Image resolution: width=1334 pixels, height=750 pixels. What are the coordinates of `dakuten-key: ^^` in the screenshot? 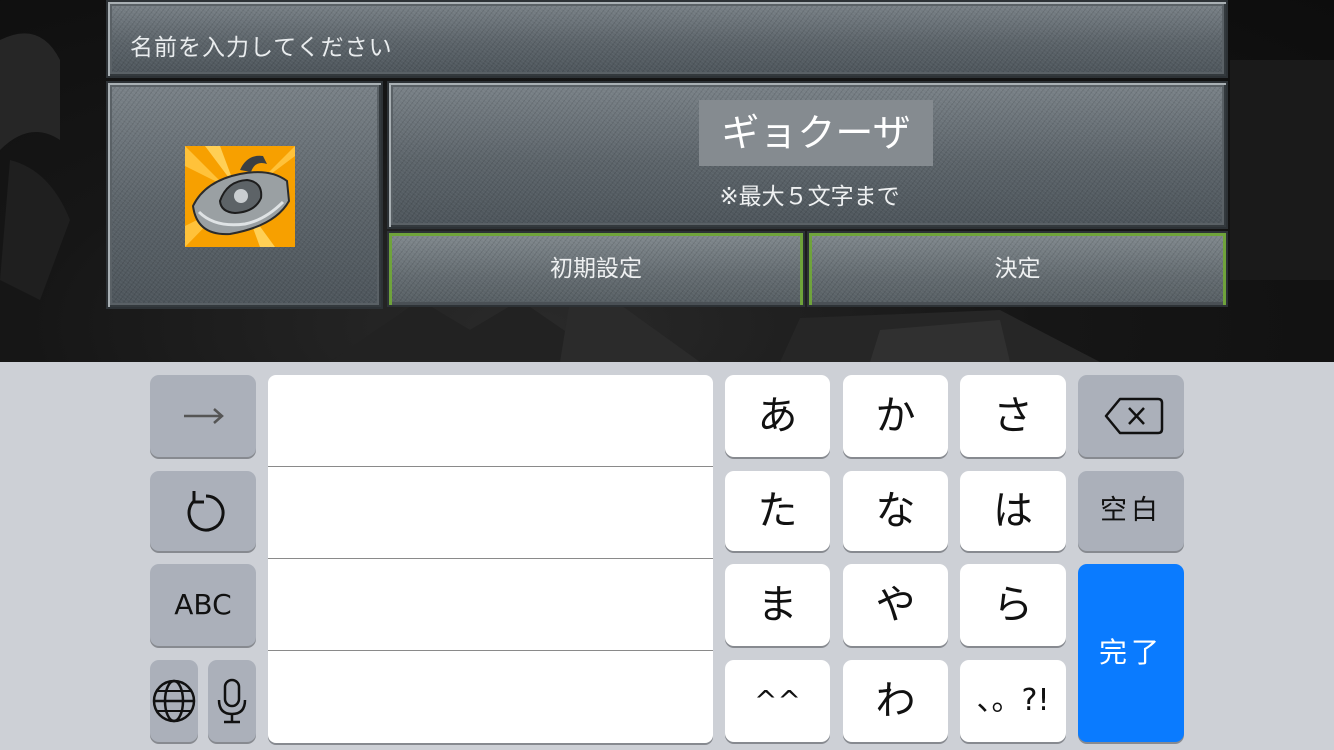 It's located at (777, 701).